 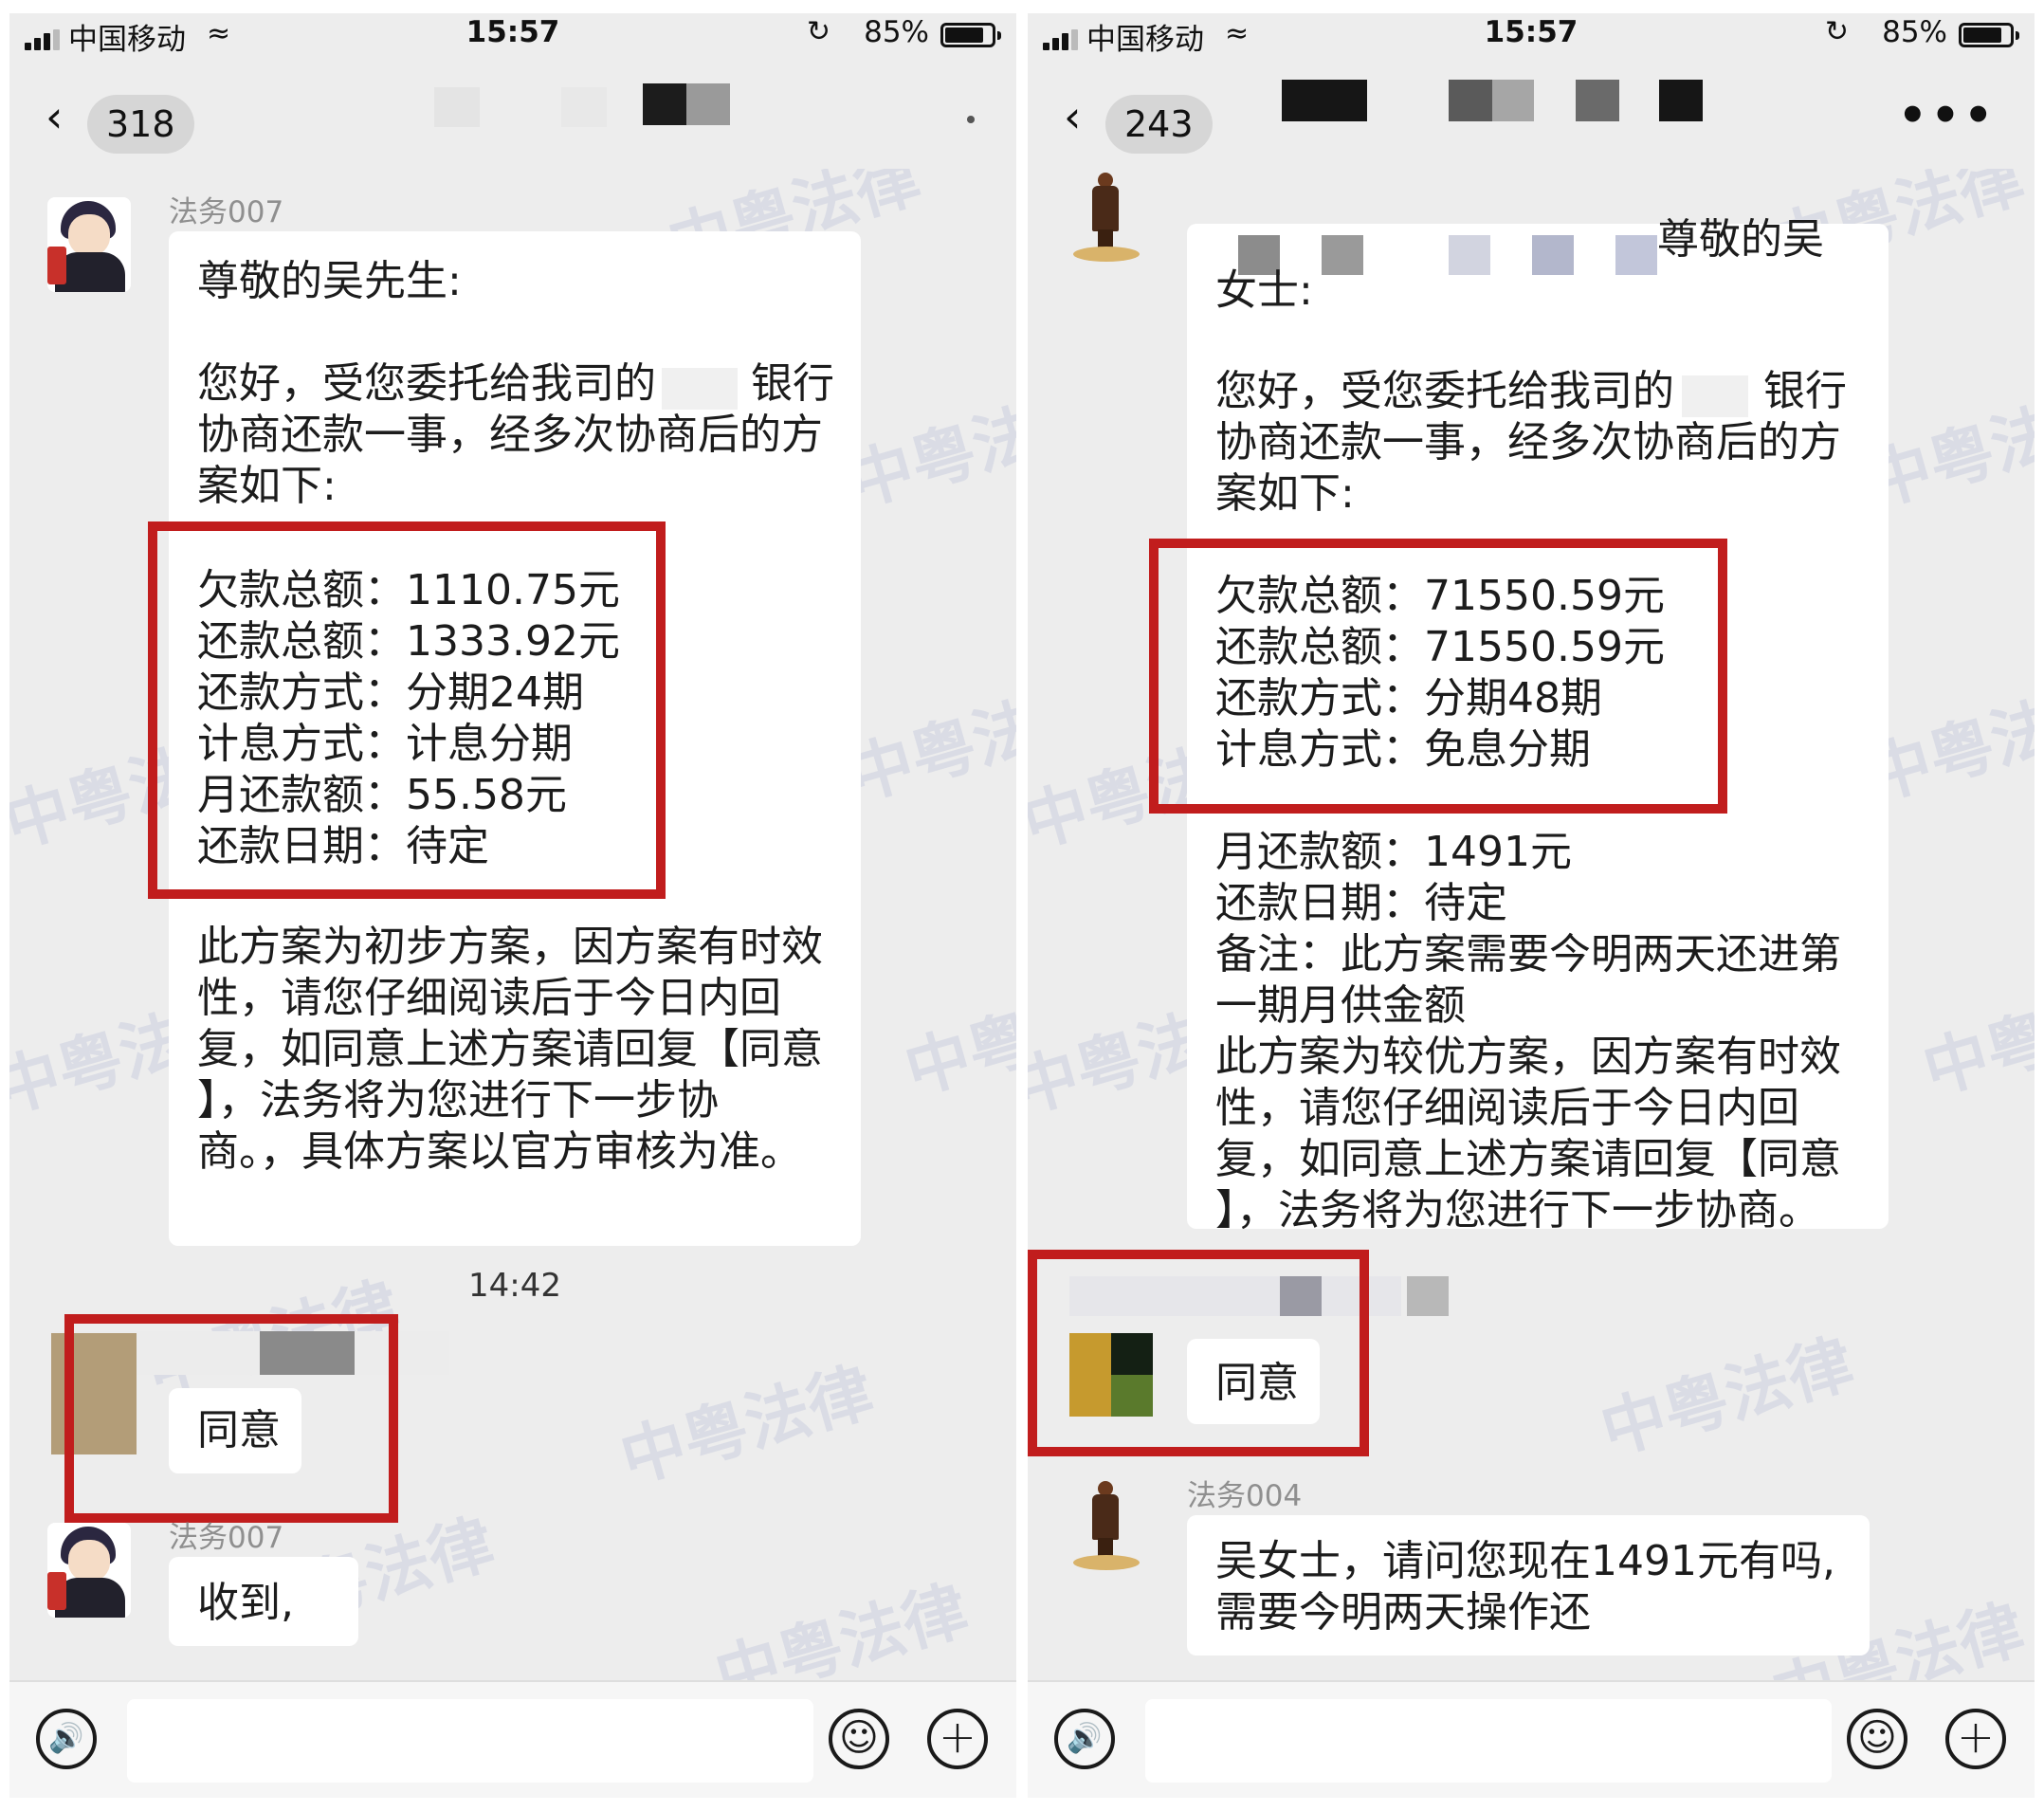 I want to click on redacted-sender, so click(x=1428, y=1296).